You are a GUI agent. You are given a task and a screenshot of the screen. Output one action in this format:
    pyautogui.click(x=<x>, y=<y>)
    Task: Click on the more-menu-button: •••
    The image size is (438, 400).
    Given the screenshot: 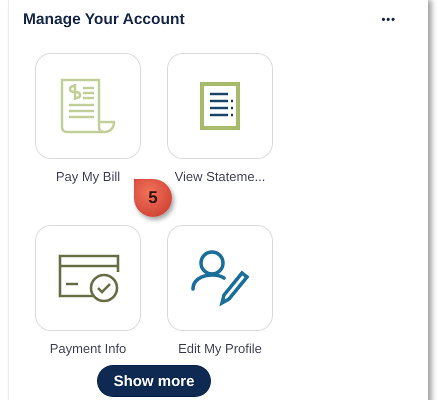 What is the action you would take?
    pyautogui.click(x=388, y=20)
    